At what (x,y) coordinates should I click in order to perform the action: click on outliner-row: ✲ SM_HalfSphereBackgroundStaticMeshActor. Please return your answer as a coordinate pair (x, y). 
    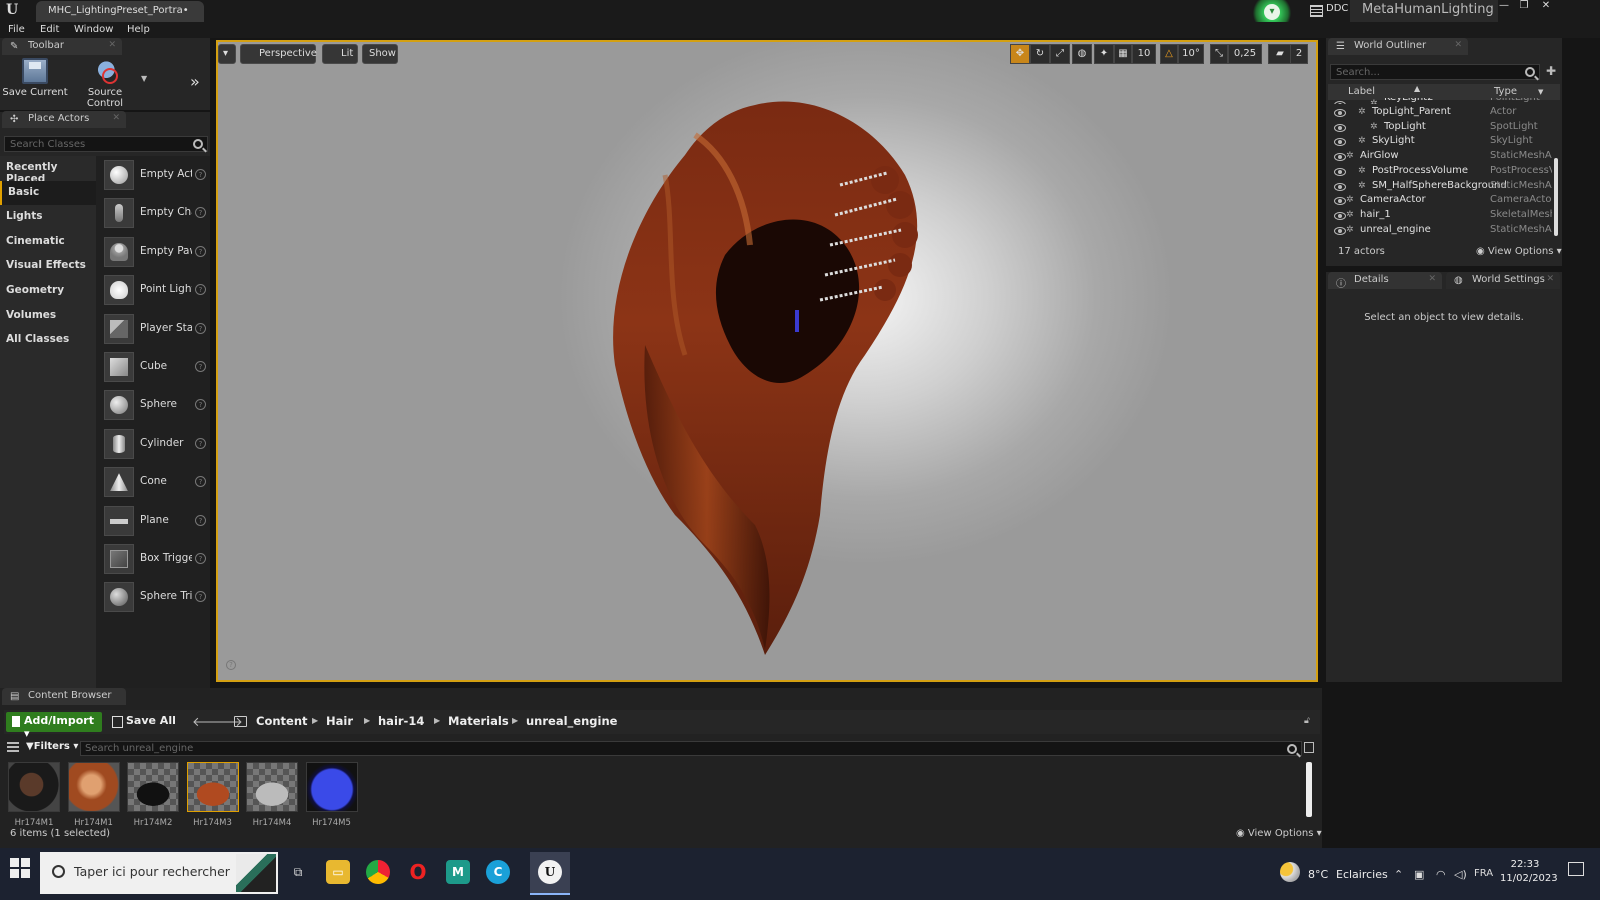
    Looking at the image, I should click on (1441, 187).